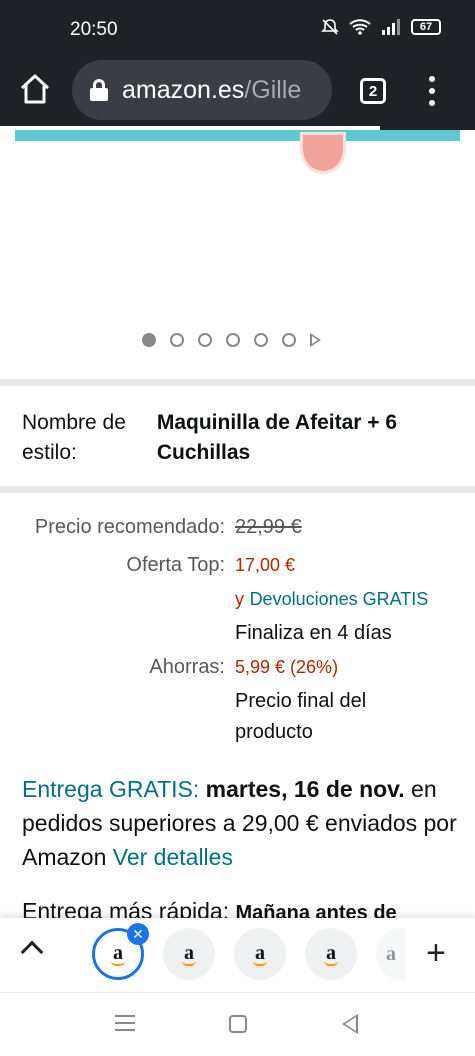 The width and height of the screenshot is (475, 1056). What do you see at coordinates (313, 633) in the screenshot?
I see `deal-ends-text: Finaliza en 4 días` at bounding box center [313, 633].